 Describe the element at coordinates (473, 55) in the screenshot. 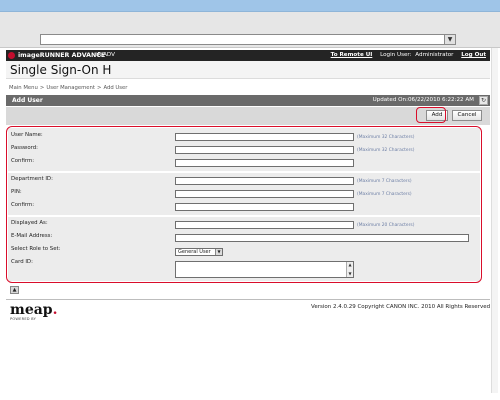

I see `log-out-link: Log Out` at that location.